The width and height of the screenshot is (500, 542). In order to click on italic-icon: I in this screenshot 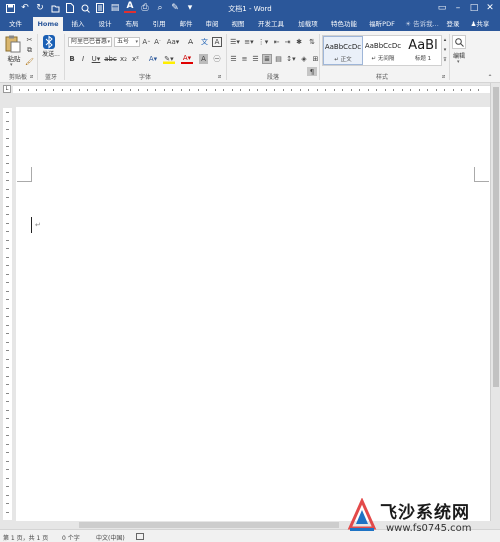, I will do `click(83, 59)`.